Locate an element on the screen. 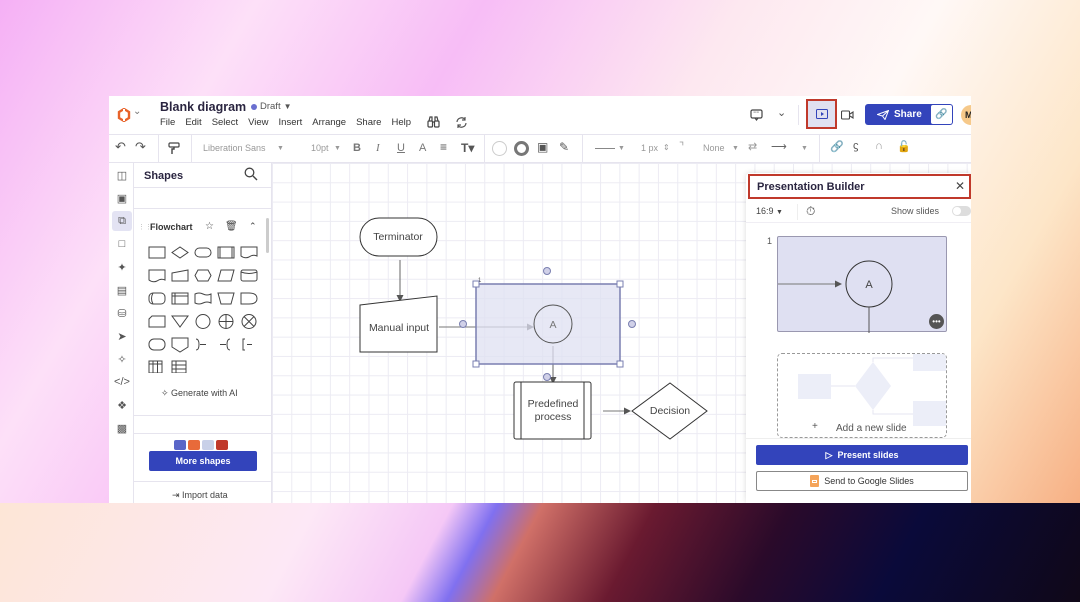 This screenshot has height=602, width=1080. trash-icon: 🗑 is located at coordinates (231, 226).